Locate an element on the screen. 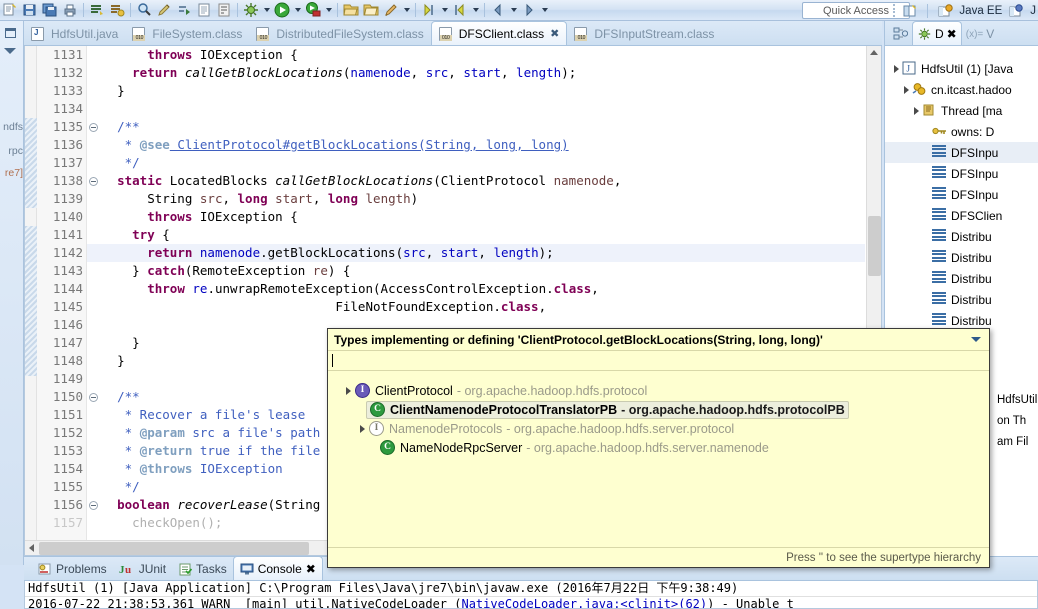  editor-tab-label: FileSystem.class is located at coordinates (197, 33).